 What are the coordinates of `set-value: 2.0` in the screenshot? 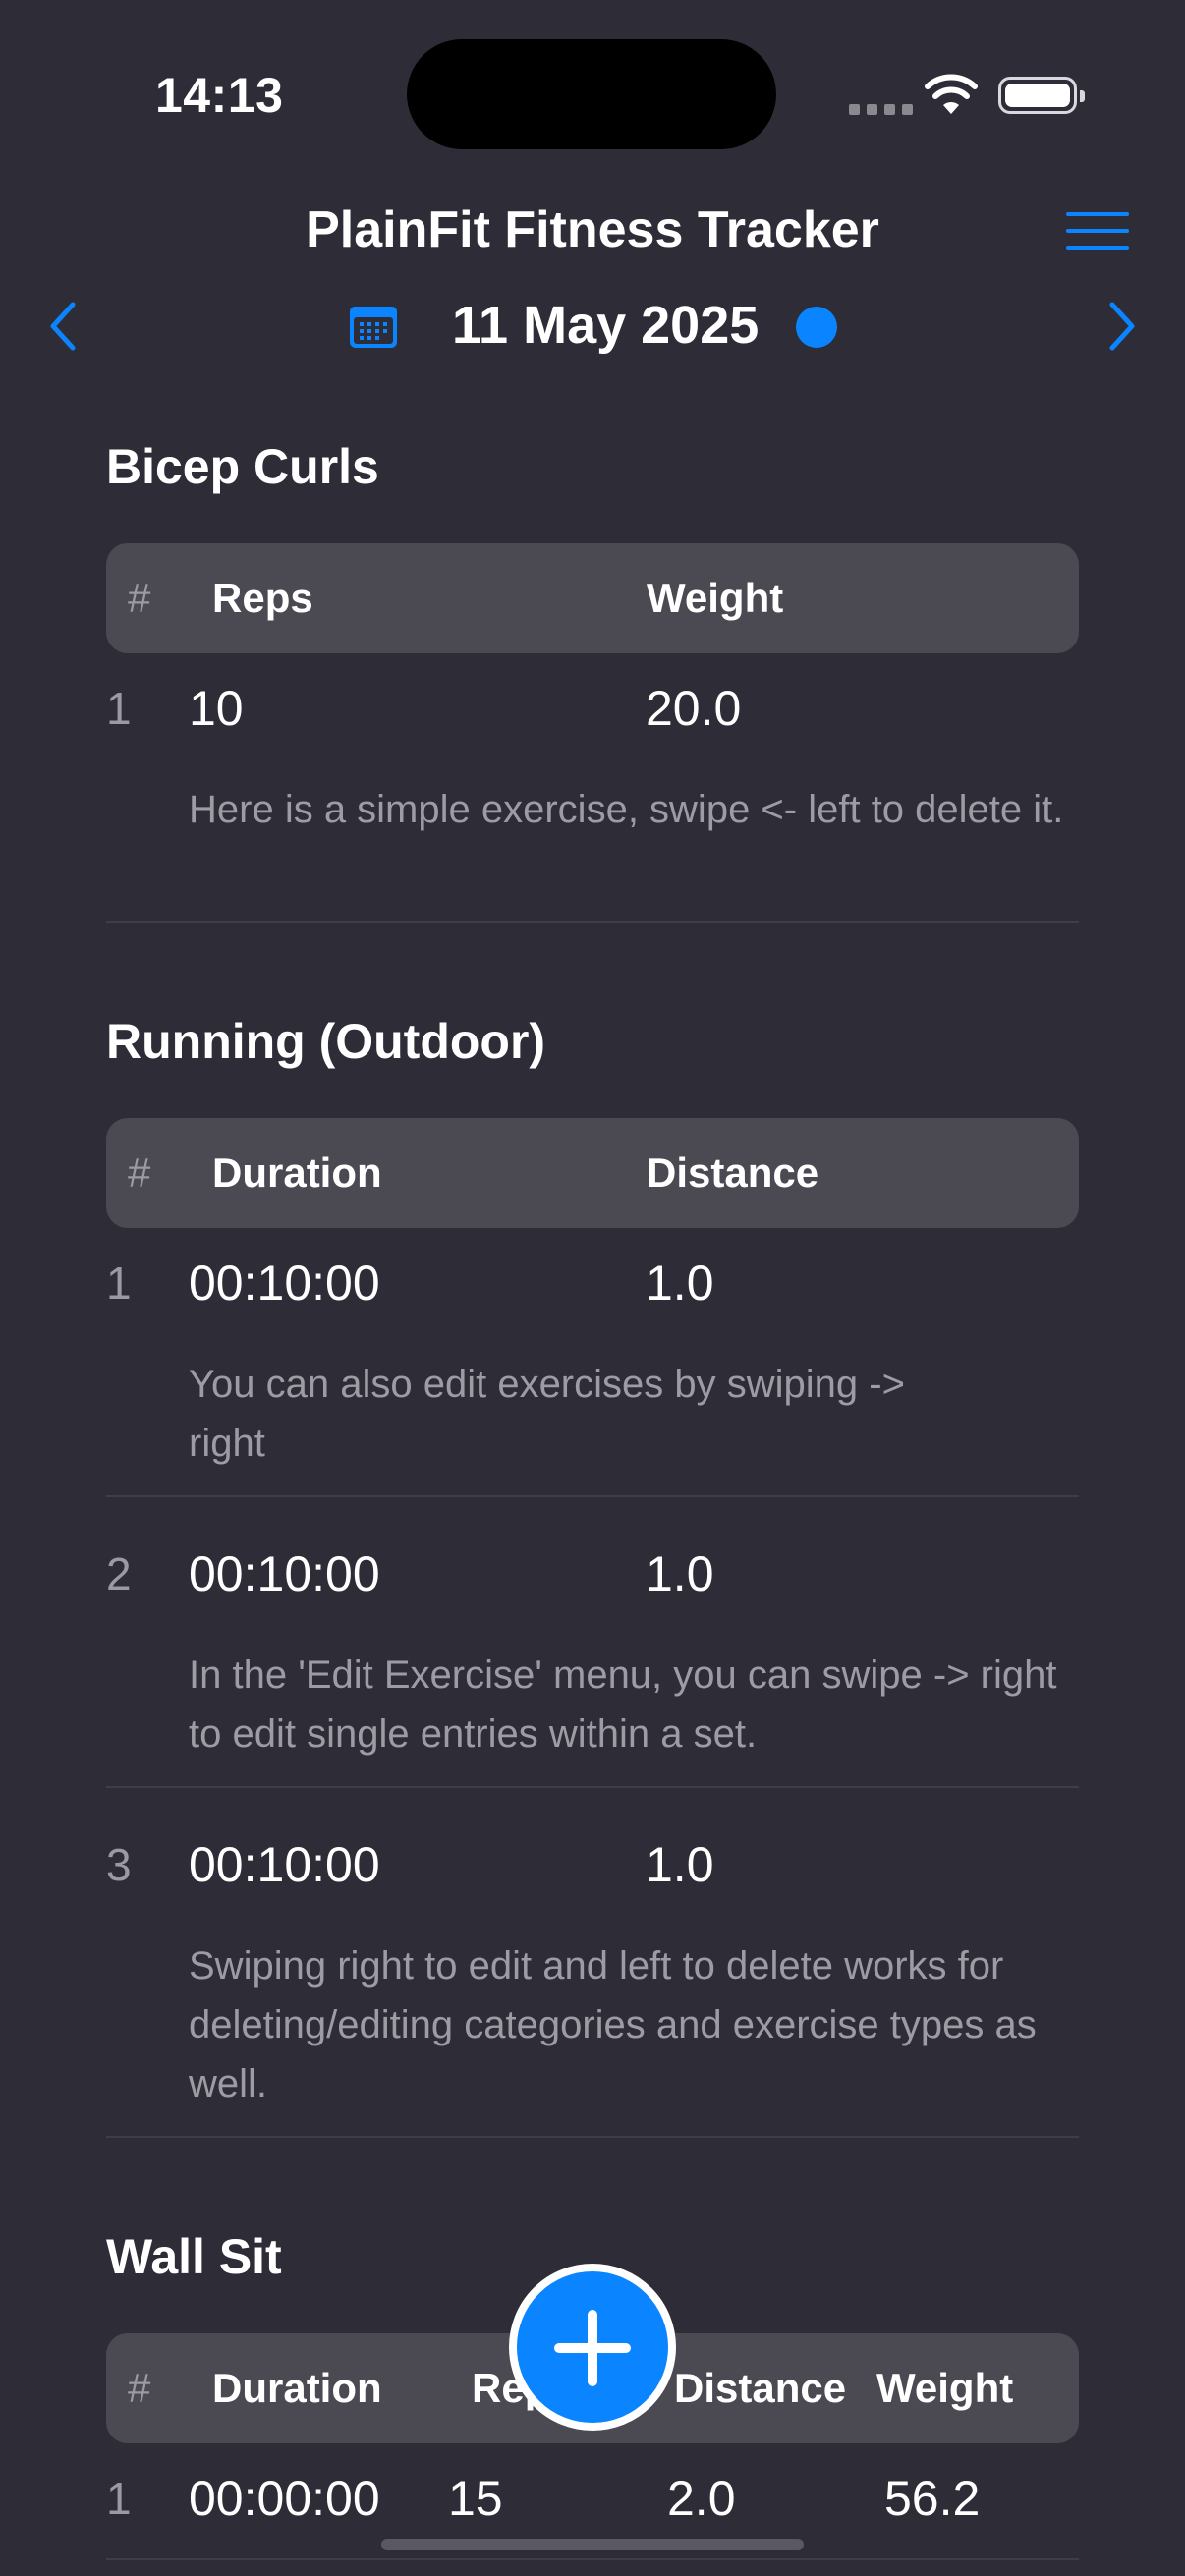 It's located at (701, 2498).